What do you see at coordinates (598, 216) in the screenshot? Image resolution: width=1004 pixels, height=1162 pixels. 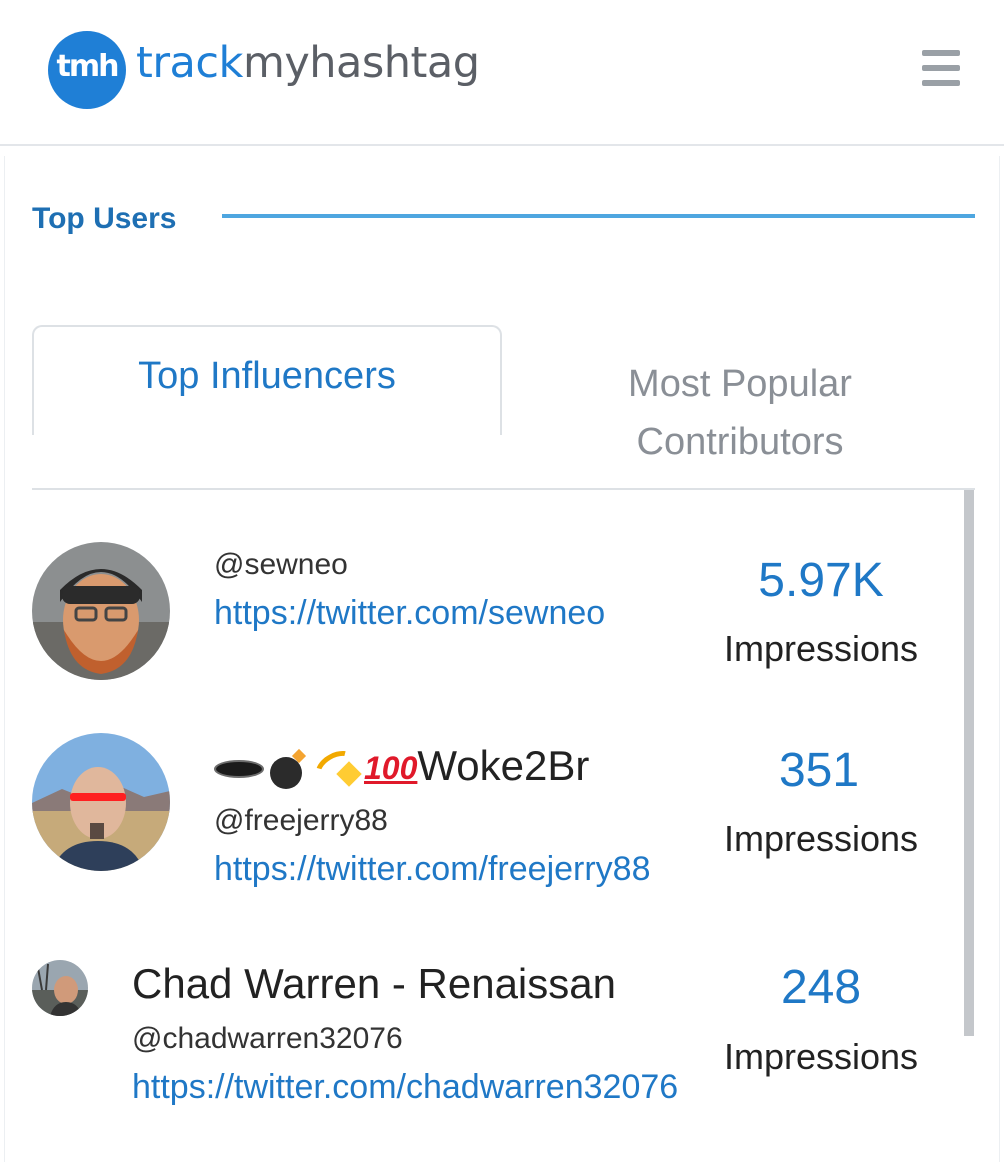 I see `section-divider` at bounding box center [598, 216].